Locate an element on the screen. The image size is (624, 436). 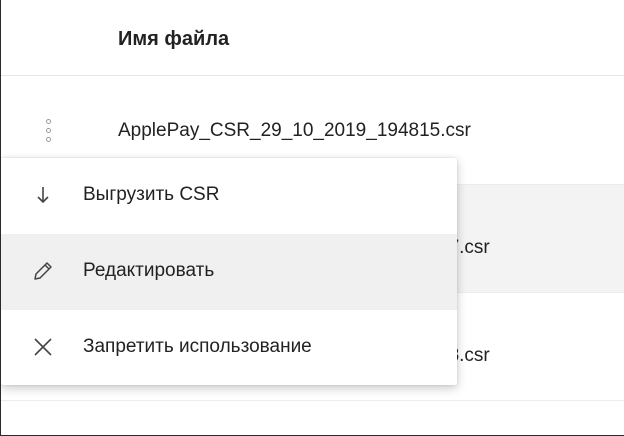
menu-item-label: Выгрузить CSR is located at coordinates (151, 194).